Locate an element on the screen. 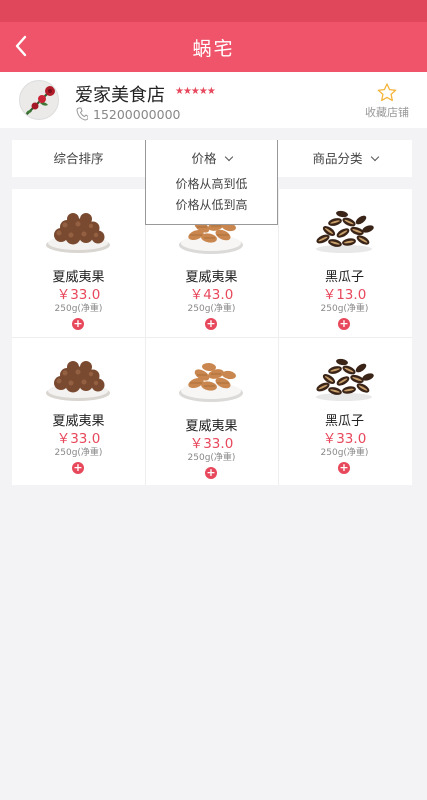 The width and height of the screenshot is (427, 800). phone-icon is located at coordinates (82, 114).